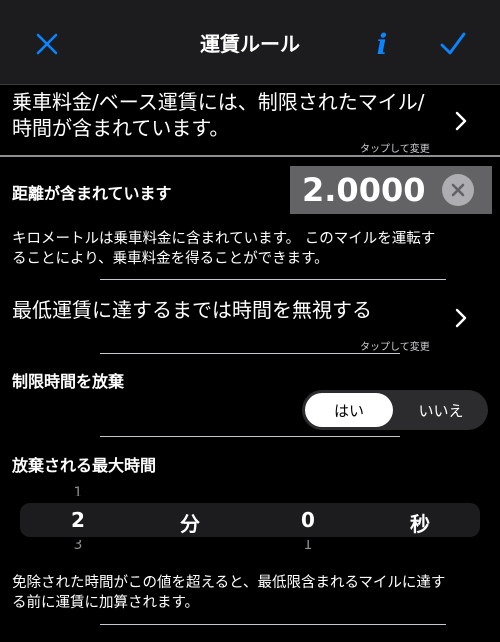  Describe the element at coordinates (192, 310) in the screenshot. I see `minimum-fare-rule-text: 最低運賃に達するまでは時間を無視する` at that location.